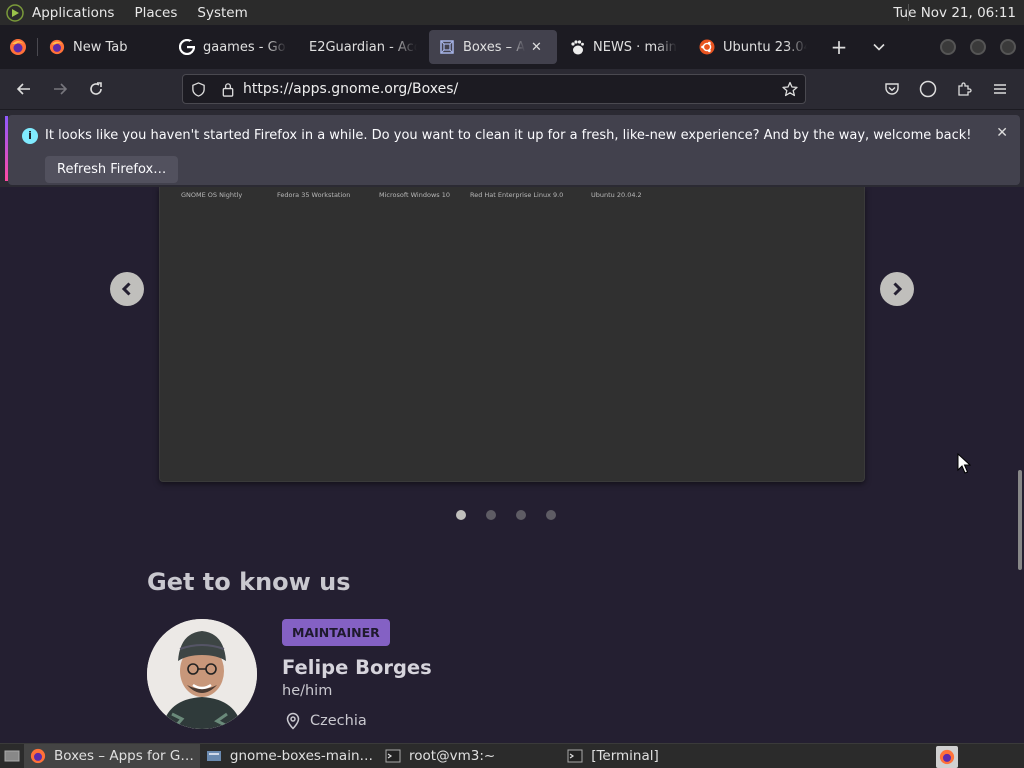  I want to click on extensions-button, so click(964, 89).